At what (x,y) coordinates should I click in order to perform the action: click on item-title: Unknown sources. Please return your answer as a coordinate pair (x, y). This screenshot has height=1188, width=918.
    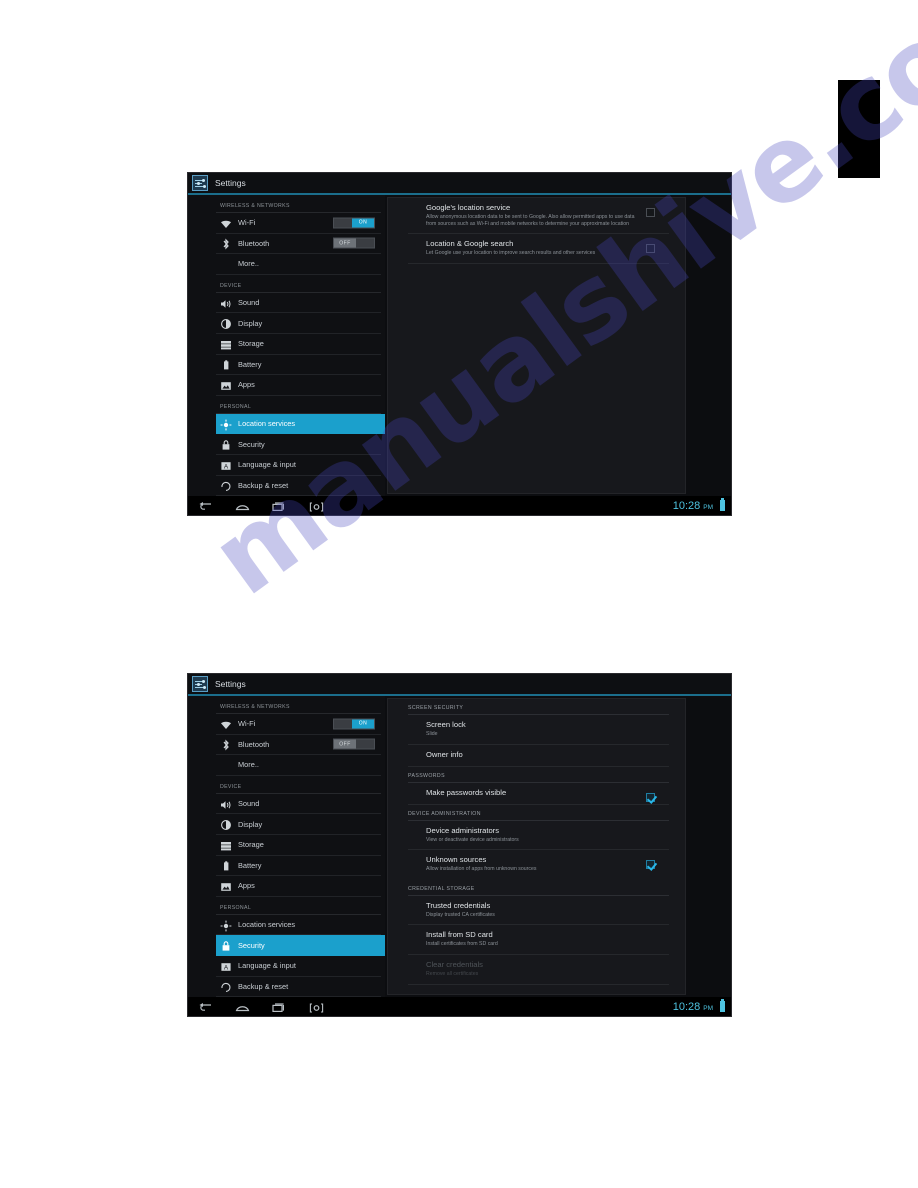
    Looking at the image, I should click on (456, 860).